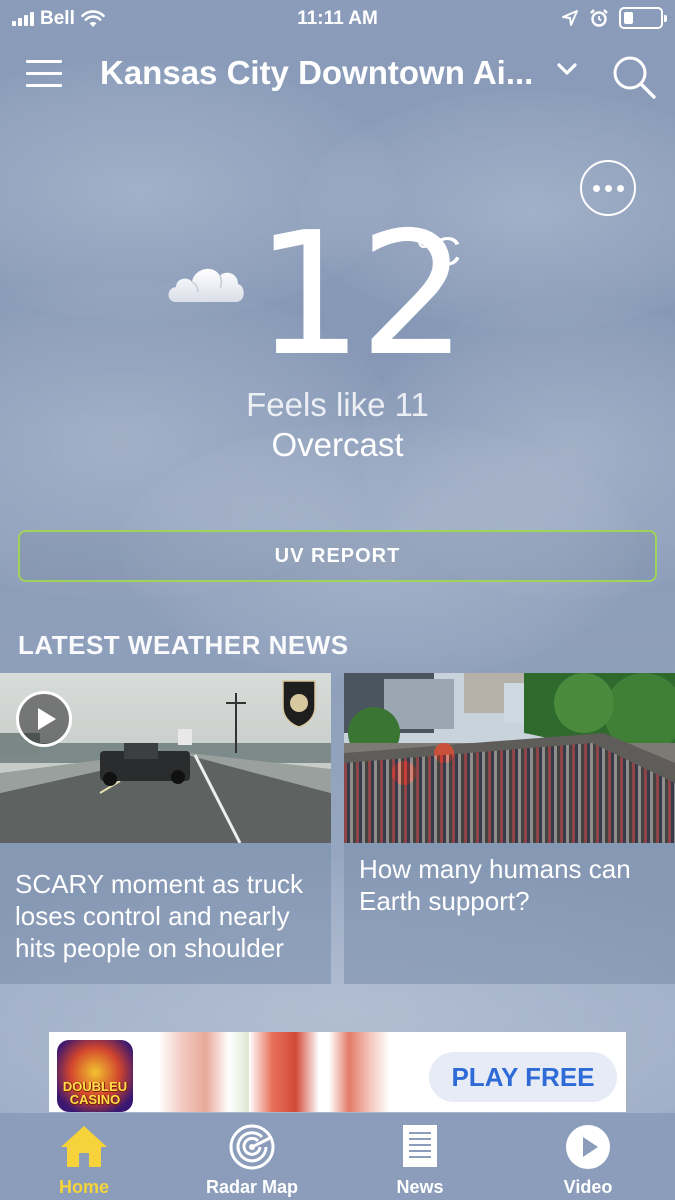  I want to click on hamburger-icon, so click(44, 75).